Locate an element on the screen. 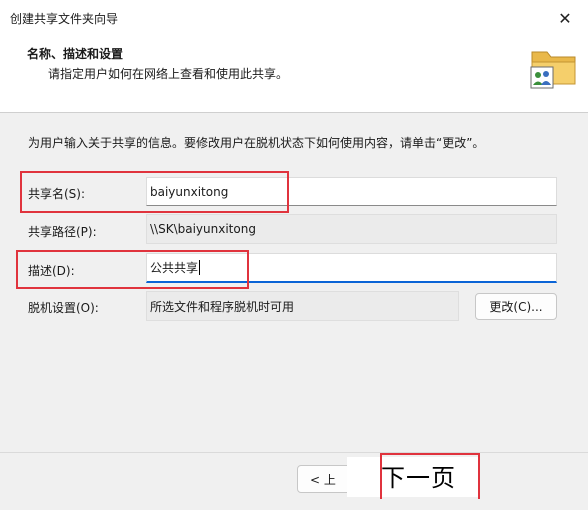  offline-settings-label: 脱机设置(O): is located at coordinates (63, 308).